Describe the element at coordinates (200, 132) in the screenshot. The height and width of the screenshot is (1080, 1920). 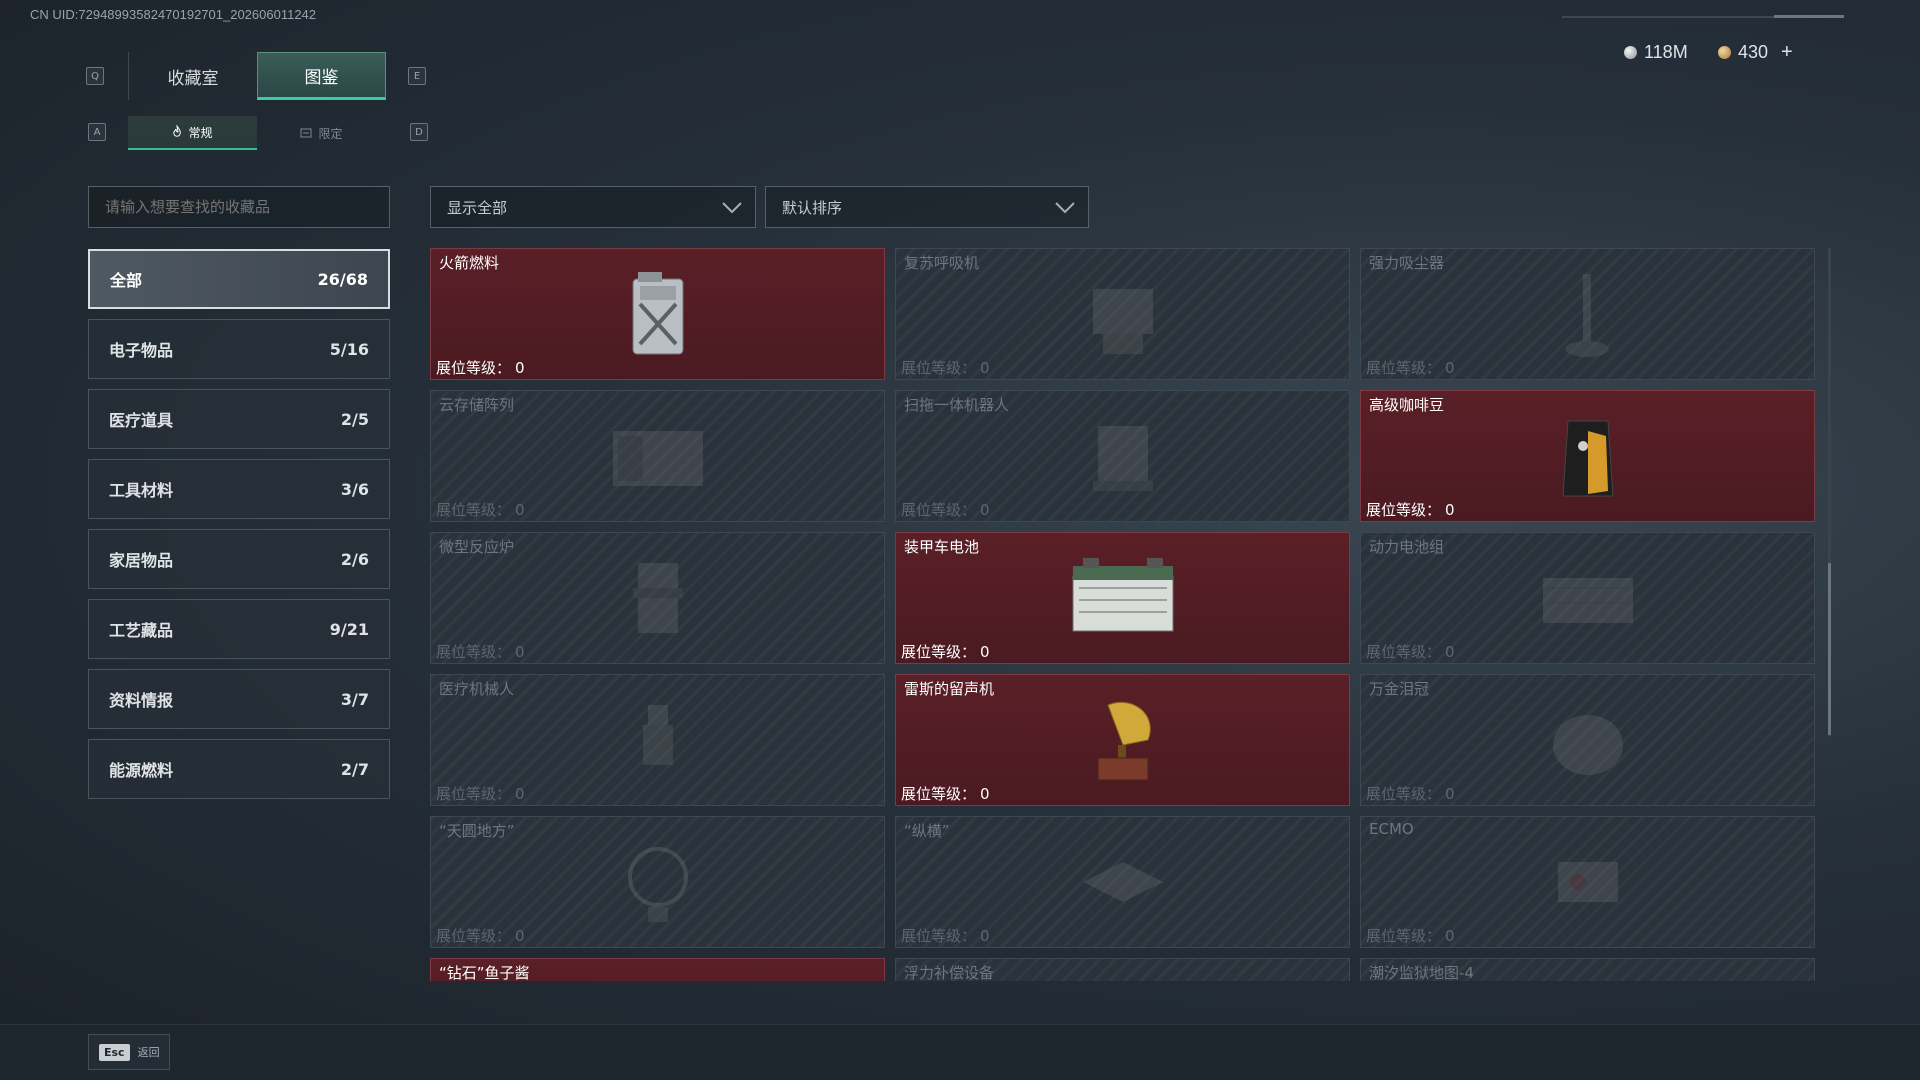
I see `subtab-regular-label: 常规` at that location.